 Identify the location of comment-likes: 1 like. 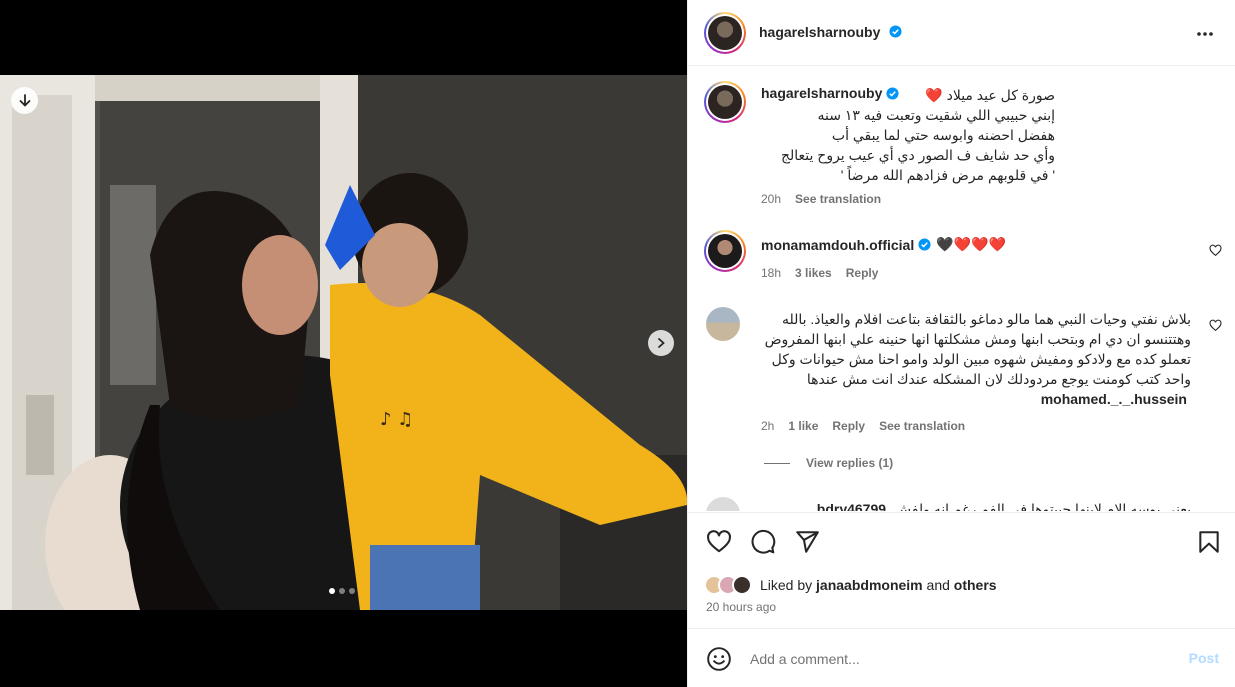
(803, 426).